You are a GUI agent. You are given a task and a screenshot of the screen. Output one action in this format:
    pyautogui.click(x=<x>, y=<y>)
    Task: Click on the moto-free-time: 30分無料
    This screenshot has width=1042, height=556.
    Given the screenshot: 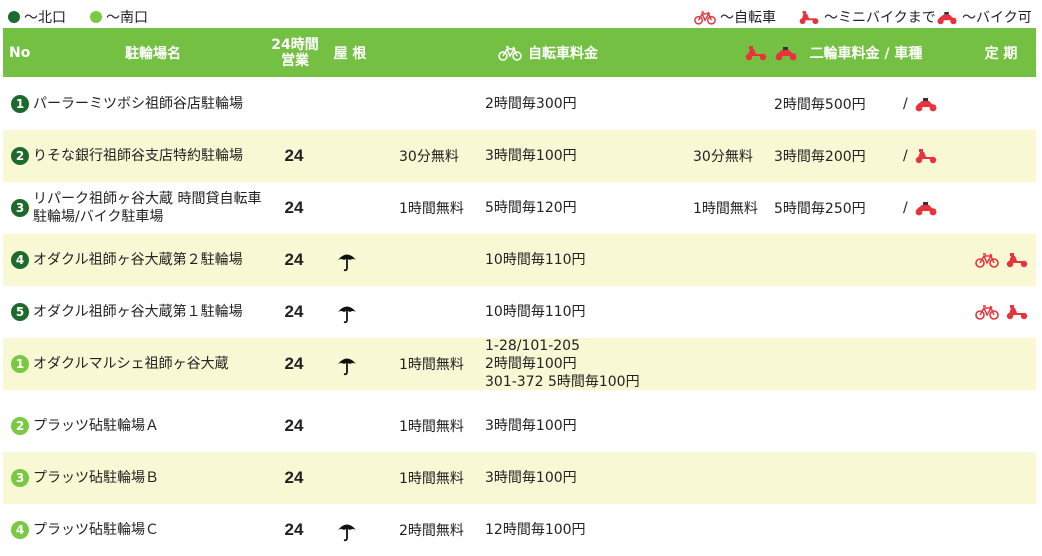 What is the action you would take?
    pyautogui.click(x=723, y=157)
    